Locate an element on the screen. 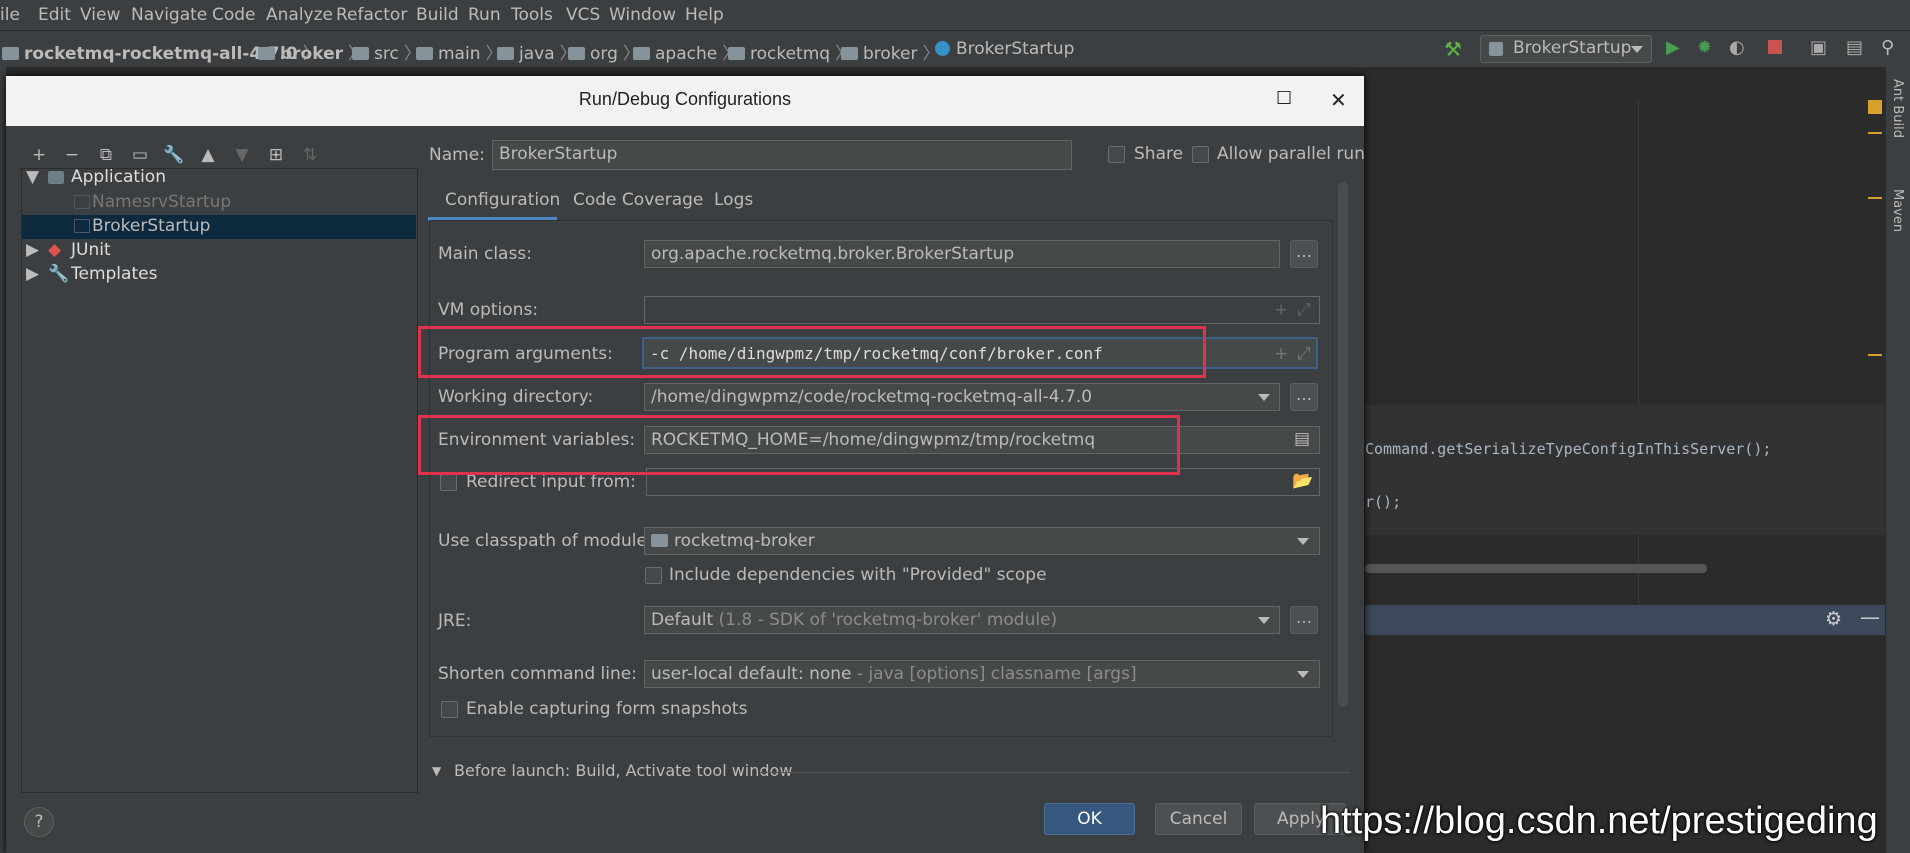 The image size is (1910, 853). tree-item-junit: JUnit is located at coordinates (91, 250).